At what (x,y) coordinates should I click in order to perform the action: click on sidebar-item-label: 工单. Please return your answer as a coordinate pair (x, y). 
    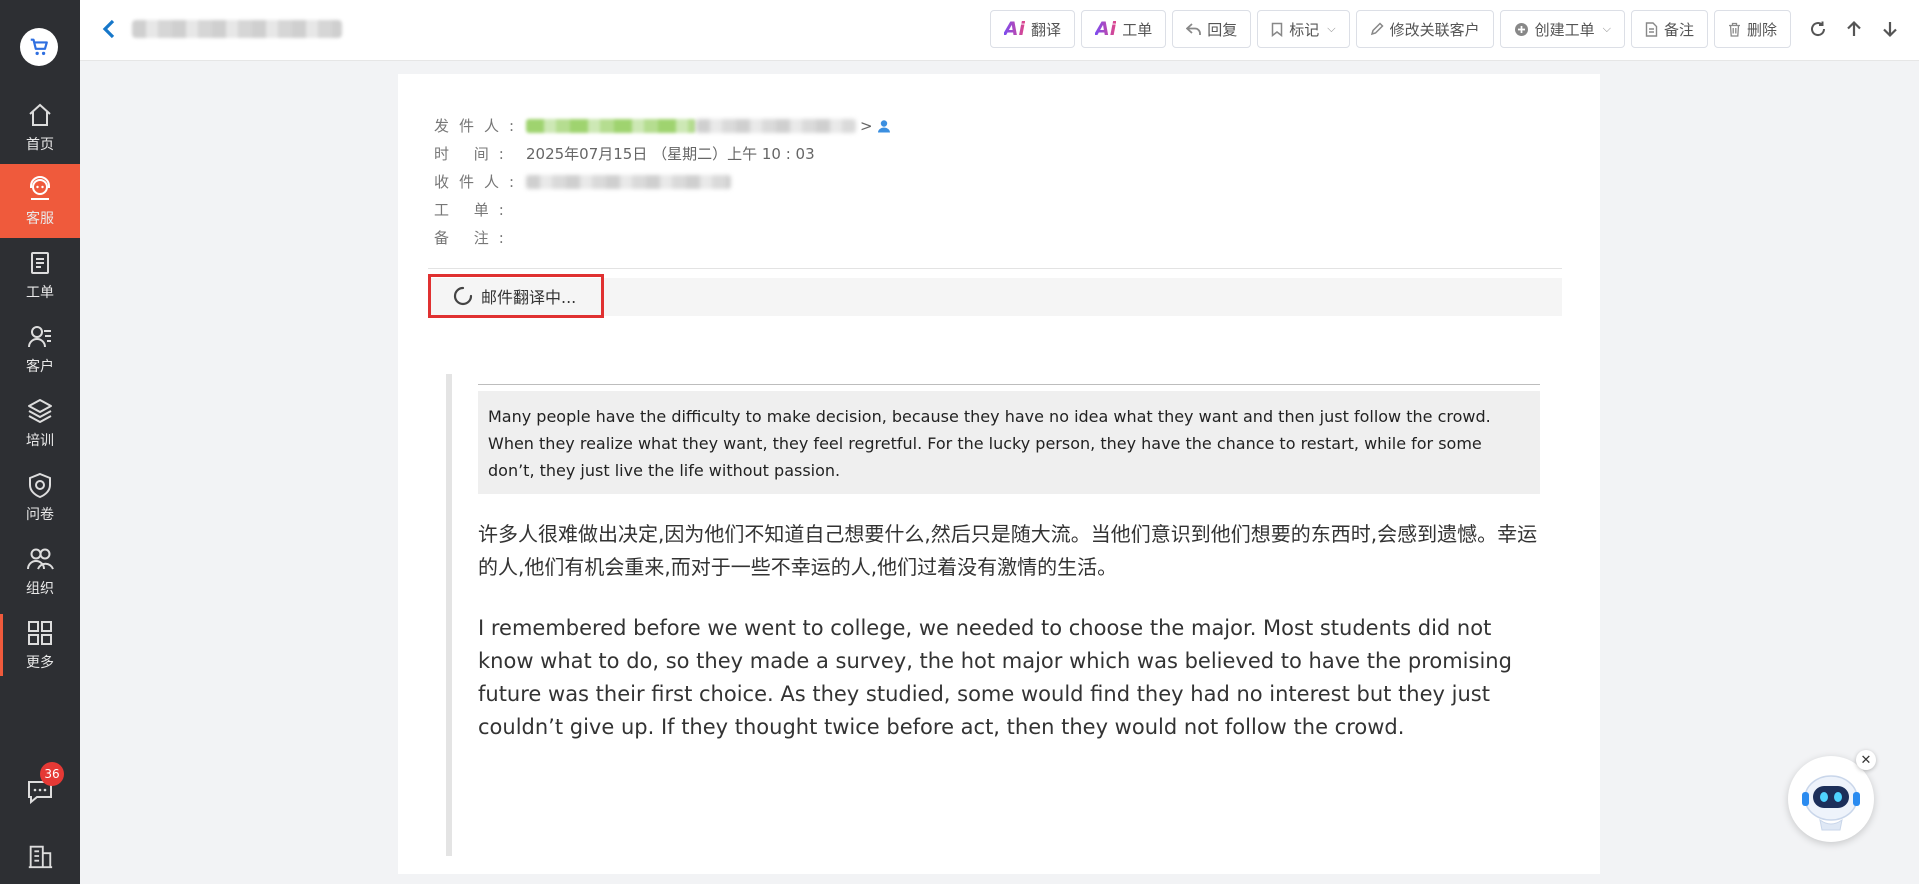
    Looking at the image, I should click on (40, 293).